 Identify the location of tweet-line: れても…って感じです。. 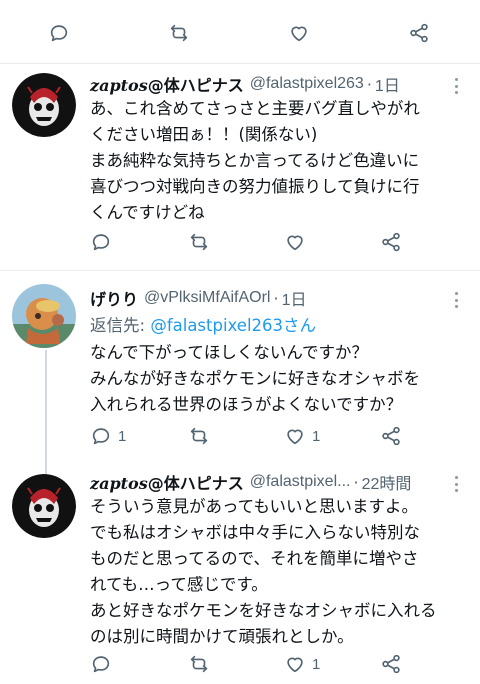
(179, 584).